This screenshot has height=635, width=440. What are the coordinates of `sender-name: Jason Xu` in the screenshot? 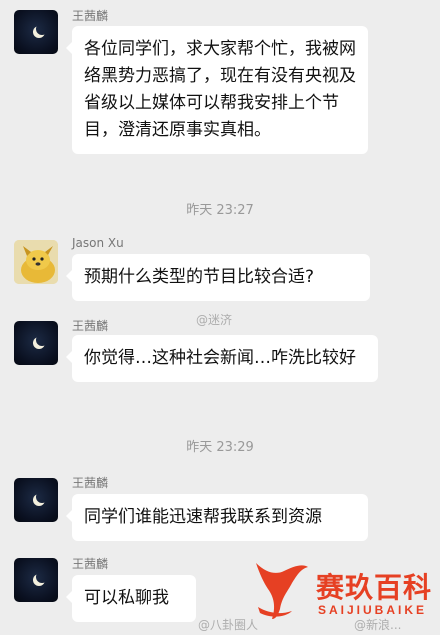 It's located at (98, 243).